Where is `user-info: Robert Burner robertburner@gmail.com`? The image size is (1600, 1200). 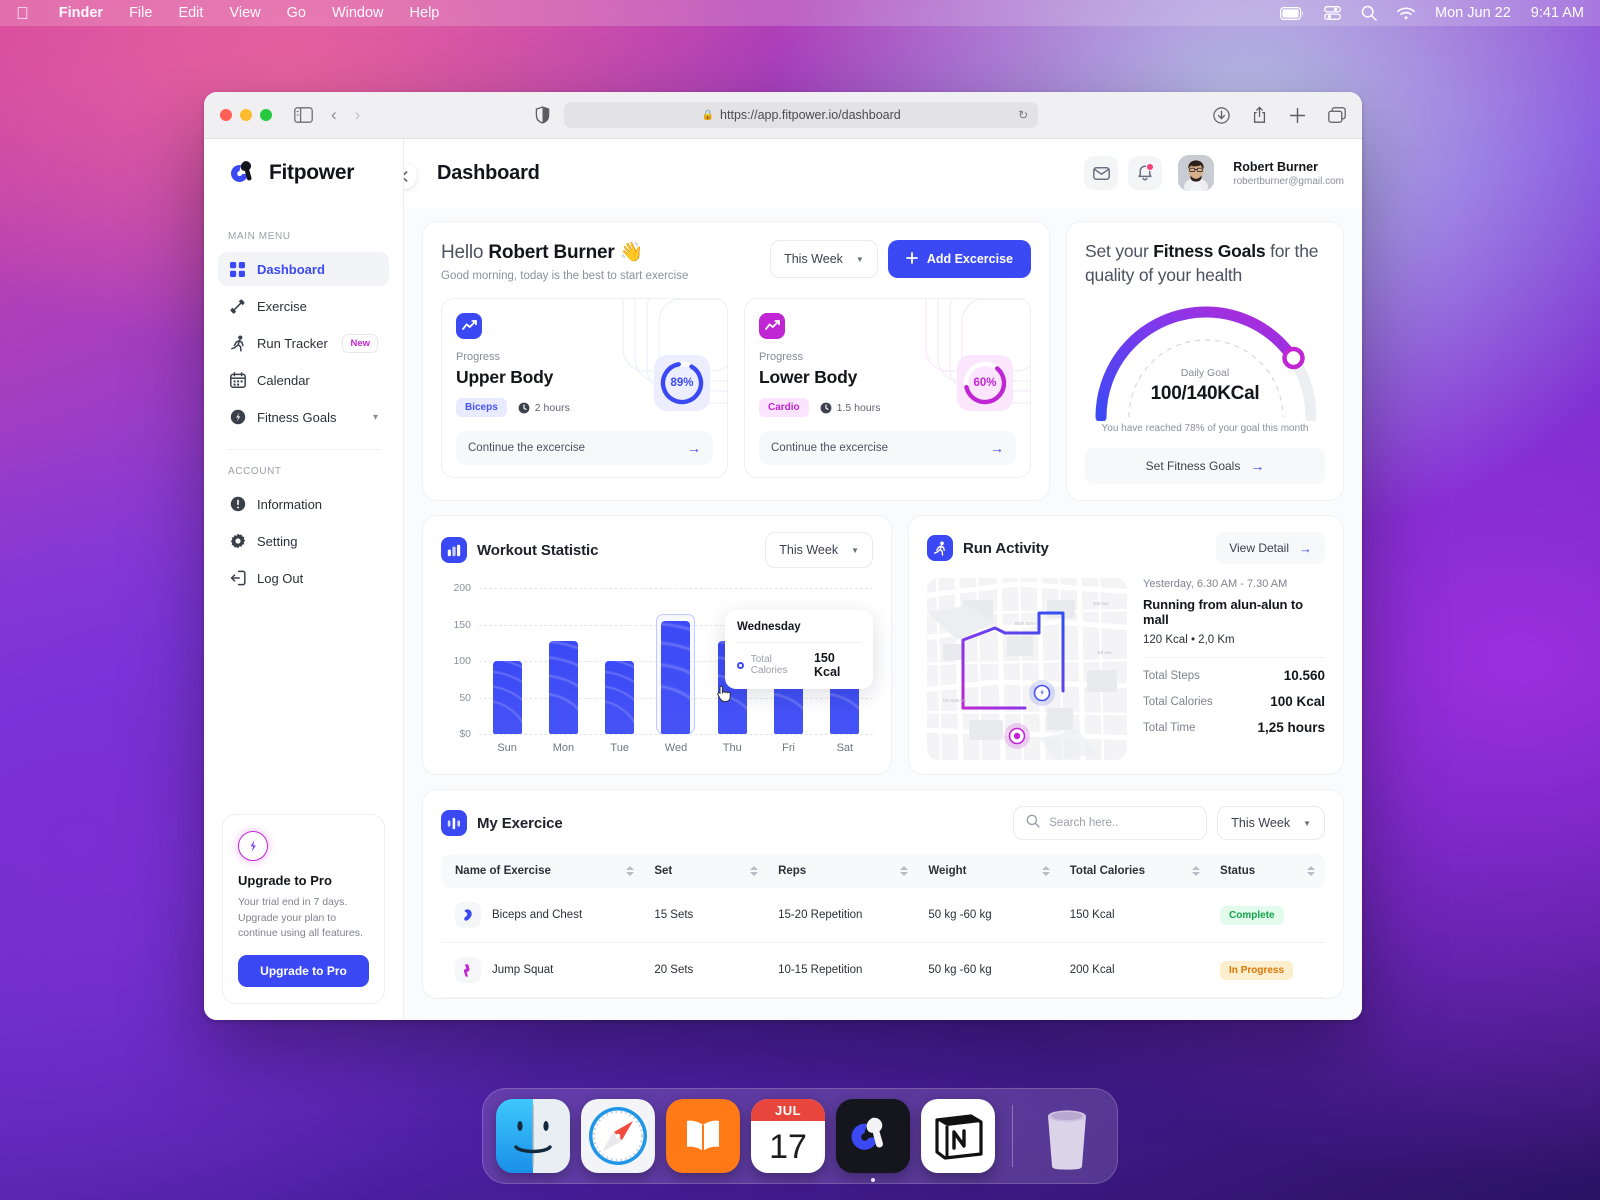
user-info: Robert Burner robertburner@gmail.com is located at coordinates (1288, 173).